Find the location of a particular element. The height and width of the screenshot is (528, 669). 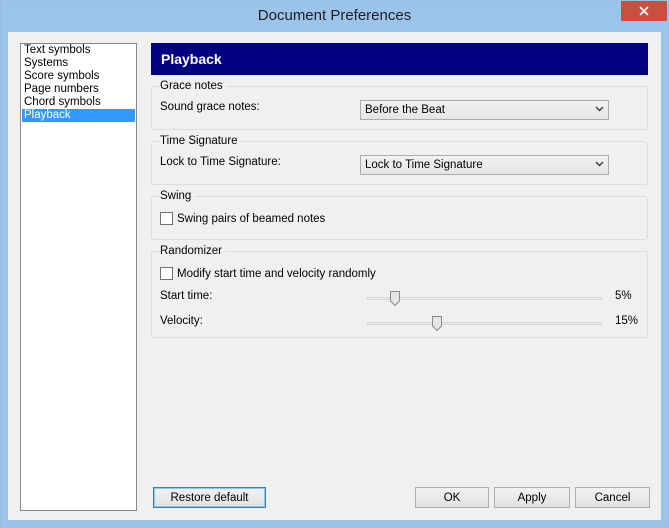

nav-item-page-numbers: Page numbers is located at coordinates (78, 89).